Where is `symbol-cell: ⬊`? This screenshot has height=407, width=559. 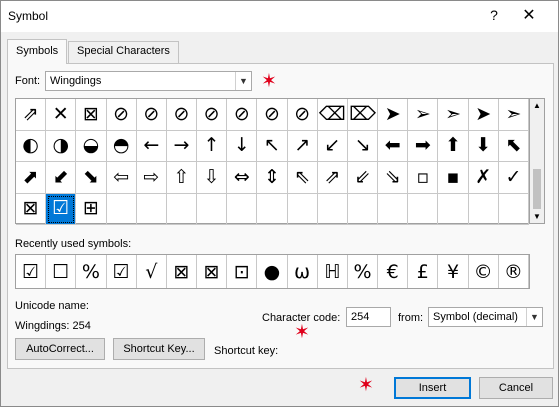
symbol-cell: ⬊ is located at coordinates (91, 178).